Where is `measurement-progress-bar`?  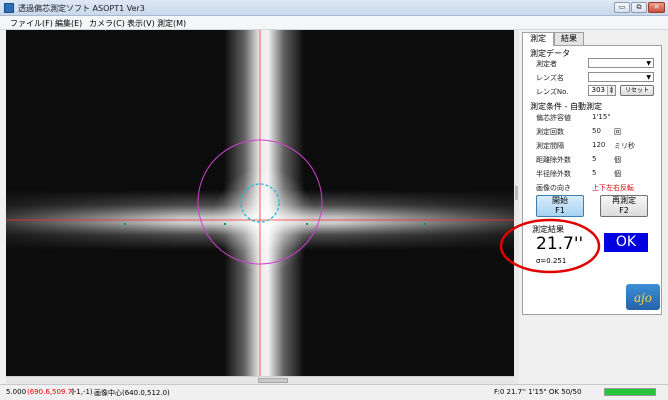 measurement-progress-bar is located at coordinates (630, 392).